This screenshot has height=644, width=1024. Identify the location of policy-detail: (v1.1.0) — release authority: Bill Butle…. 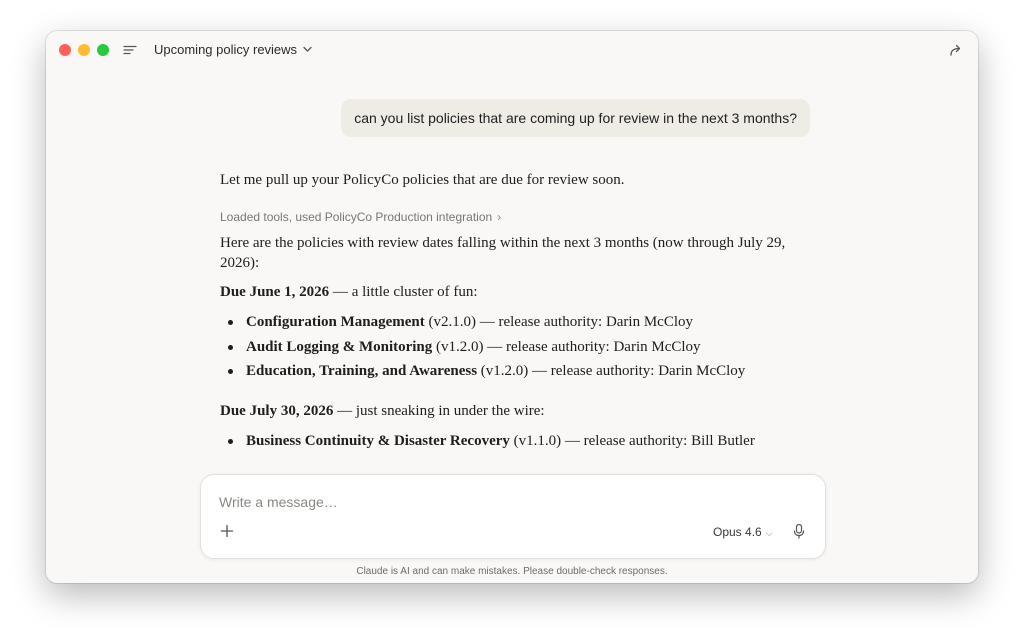
(632, 441).